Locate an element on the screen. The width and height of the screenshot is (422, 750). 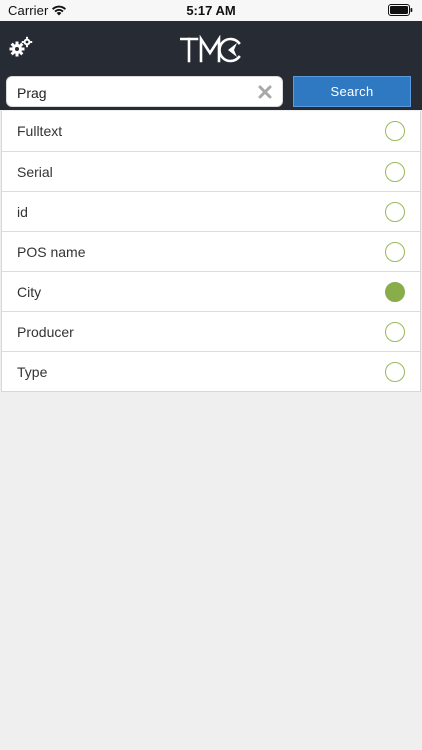
tmc-logo is located at coordinates (210, 49).